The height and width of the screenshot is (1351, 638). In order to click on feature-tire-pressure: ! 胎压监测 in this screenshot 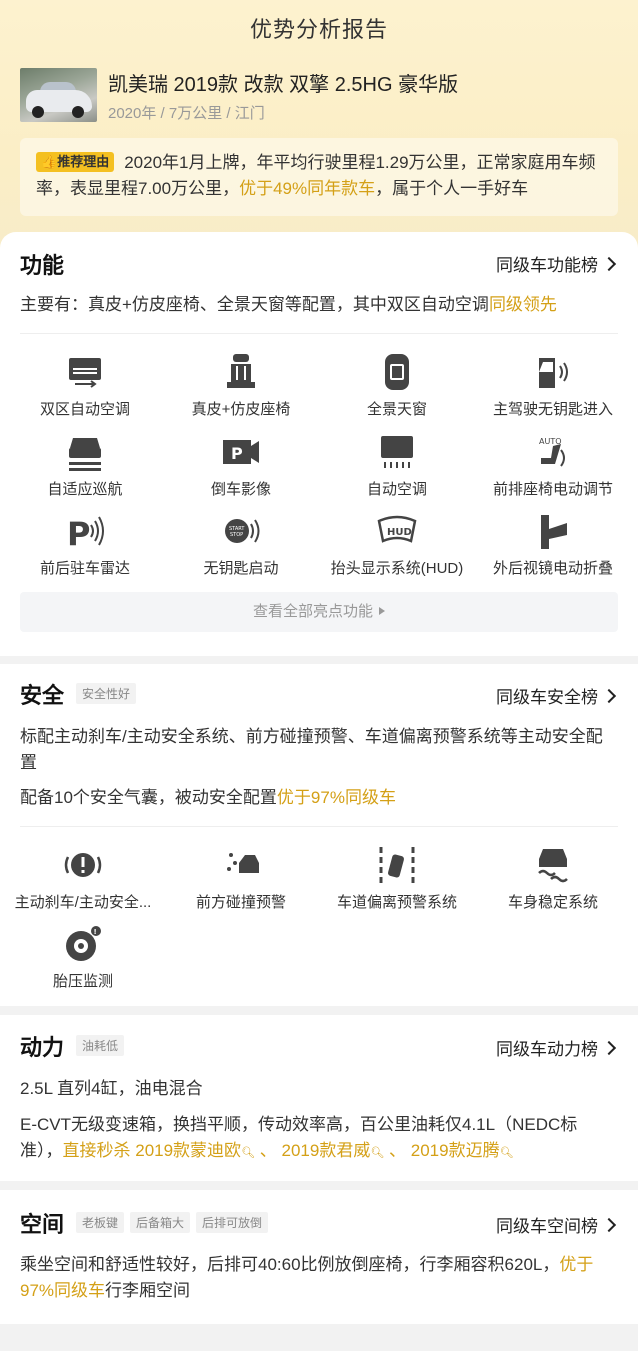, I will do `click(83, 957)`.